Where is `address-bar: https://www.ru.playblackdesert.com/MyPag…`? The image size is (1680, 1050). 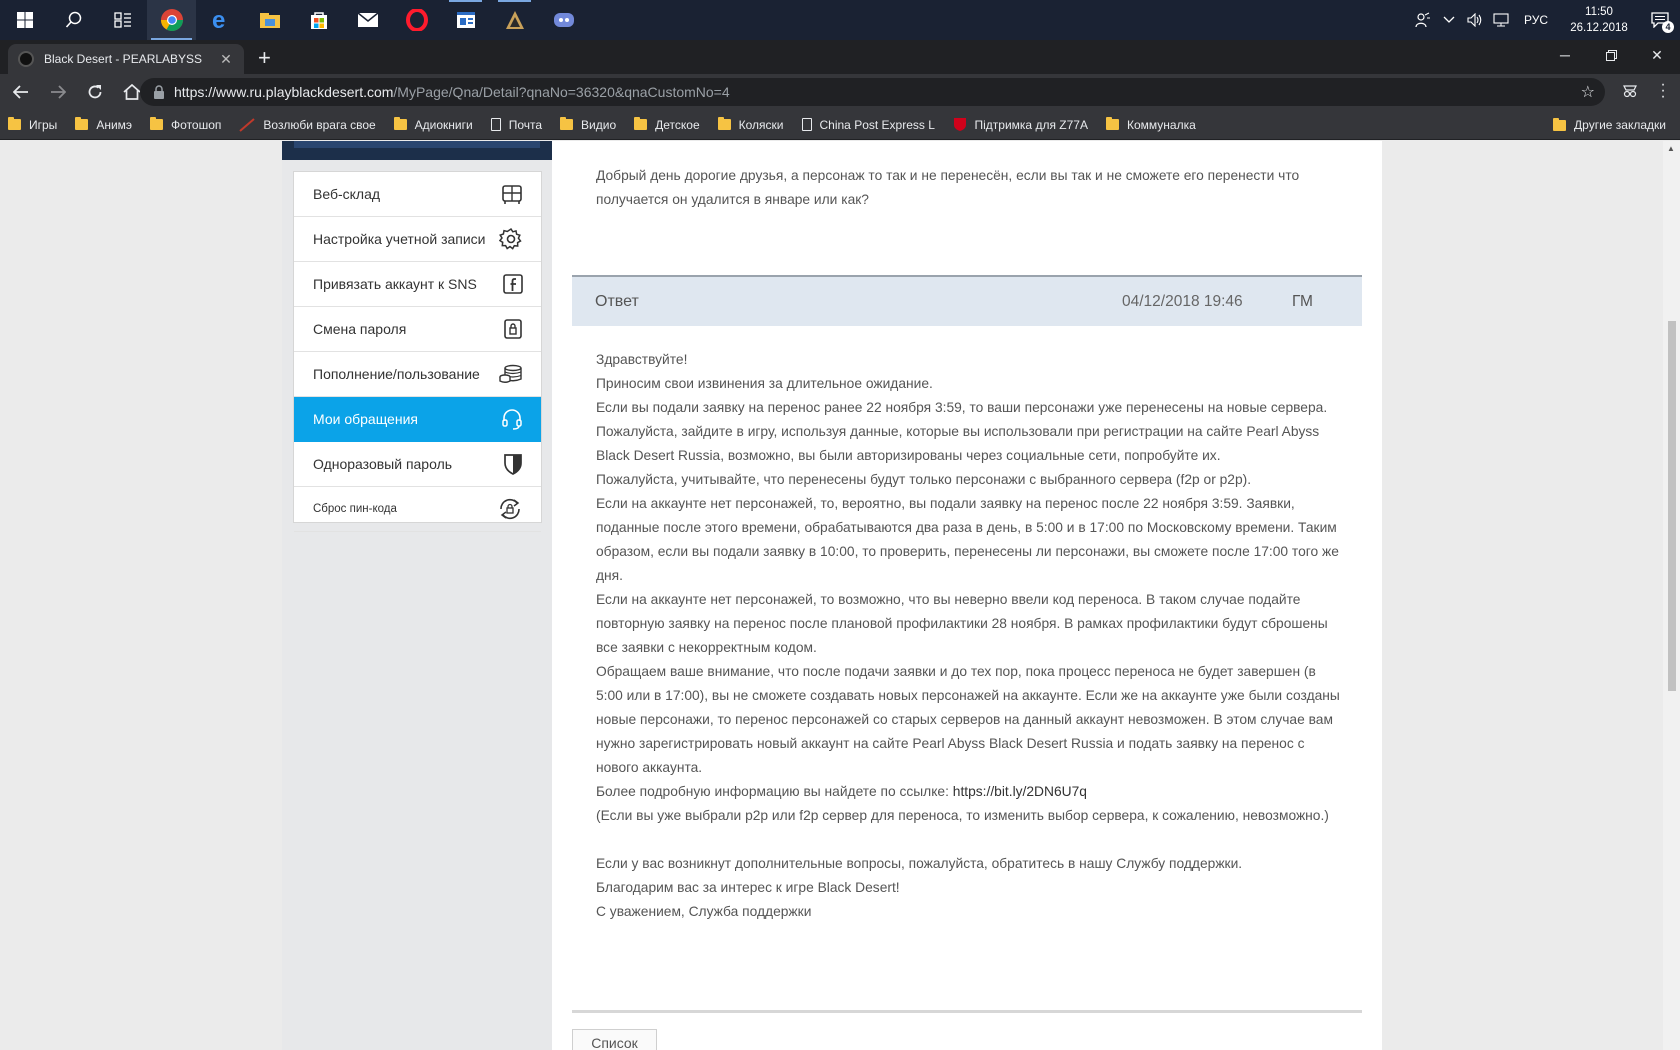
address-bar: https://www.ru.playblackdesert.com/MyPag… is located at coordinates (872, 92).